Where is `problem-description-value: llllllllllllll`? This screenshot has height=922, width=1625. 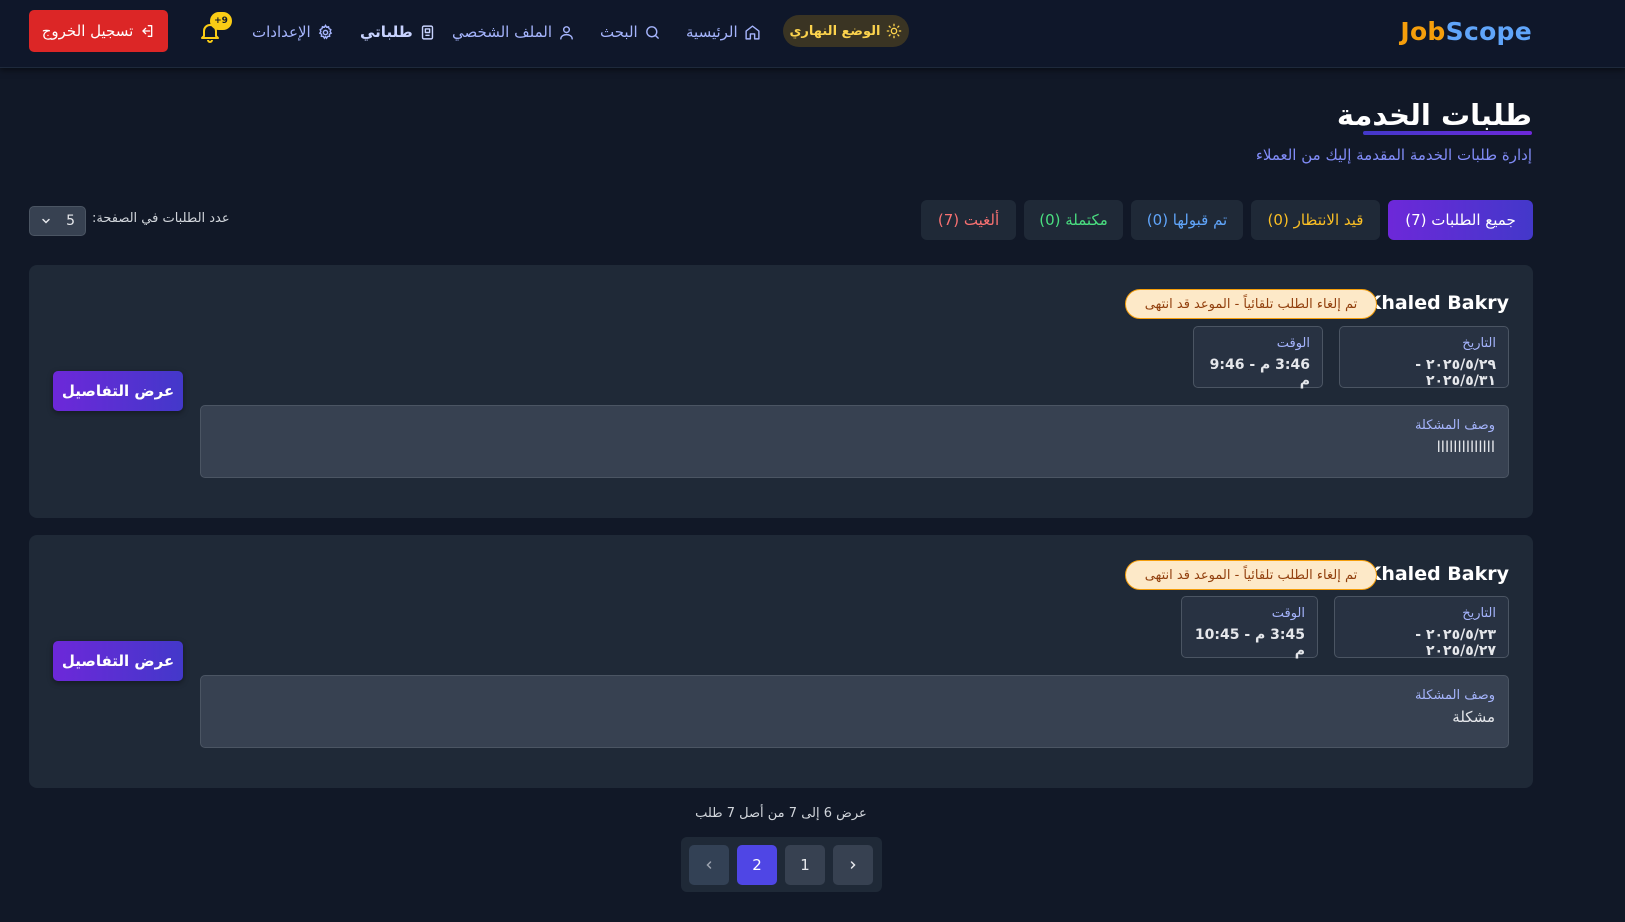
problem-description-value: llllllllllllll is located at coordinates (1465, 447).